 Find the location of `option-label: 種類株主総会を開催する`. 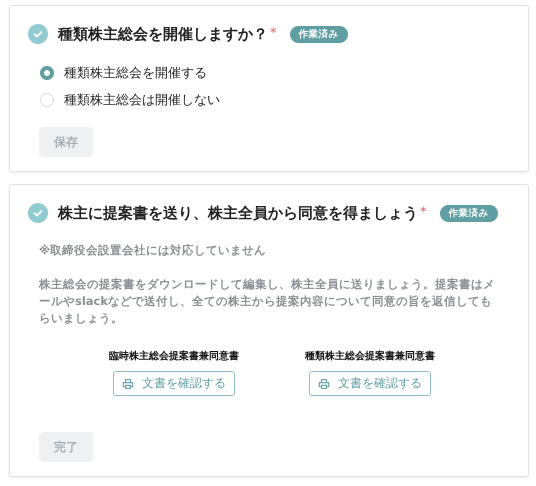

option-label: 種類株主総会を開催する is located at coordinates (135, 73).